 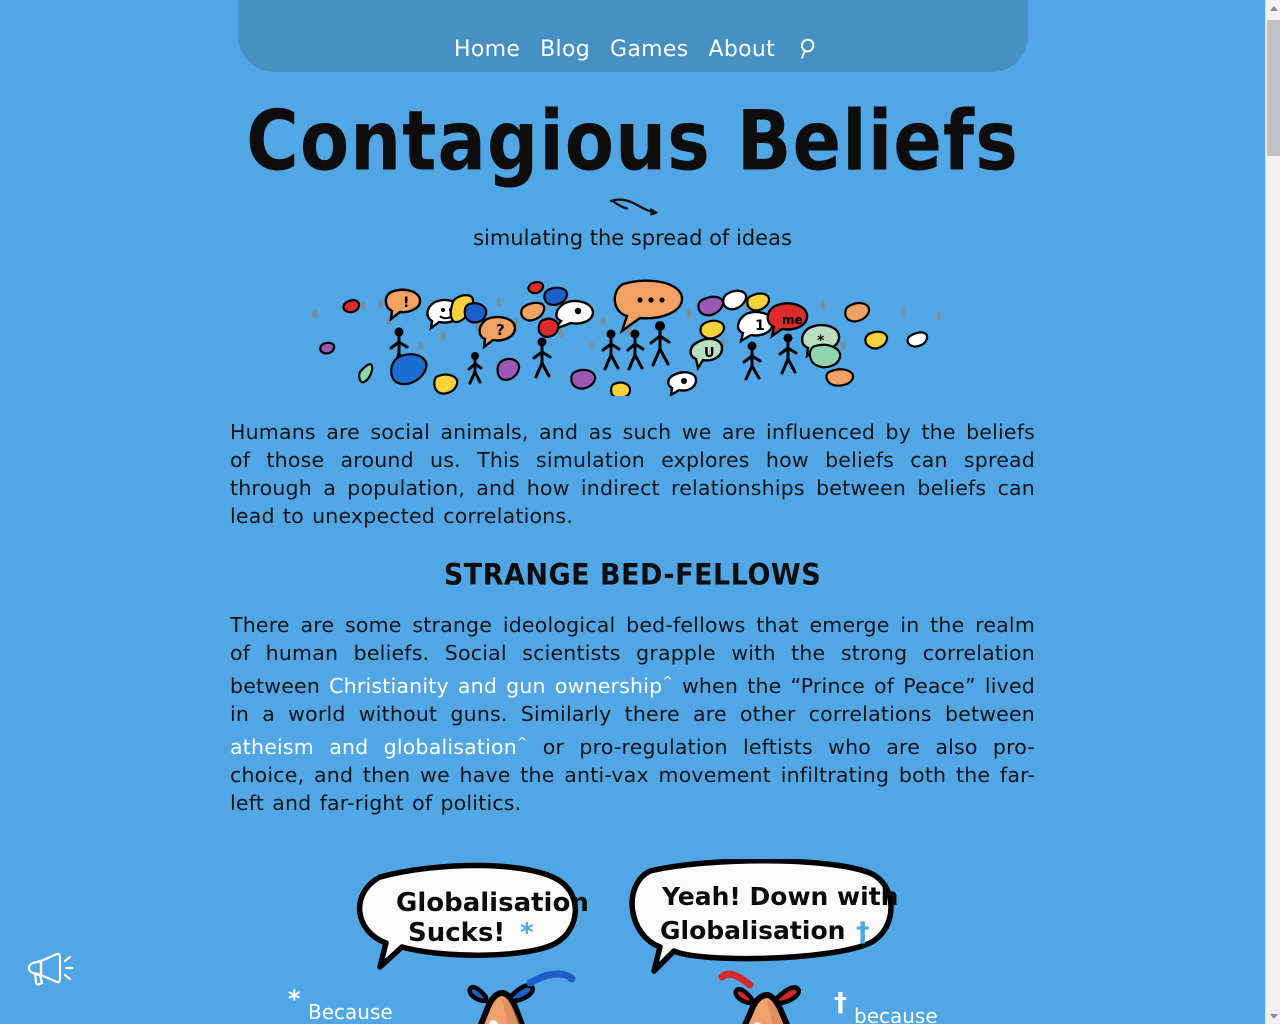 I want to click on swoosh-divider, so click(x=632, y=208).